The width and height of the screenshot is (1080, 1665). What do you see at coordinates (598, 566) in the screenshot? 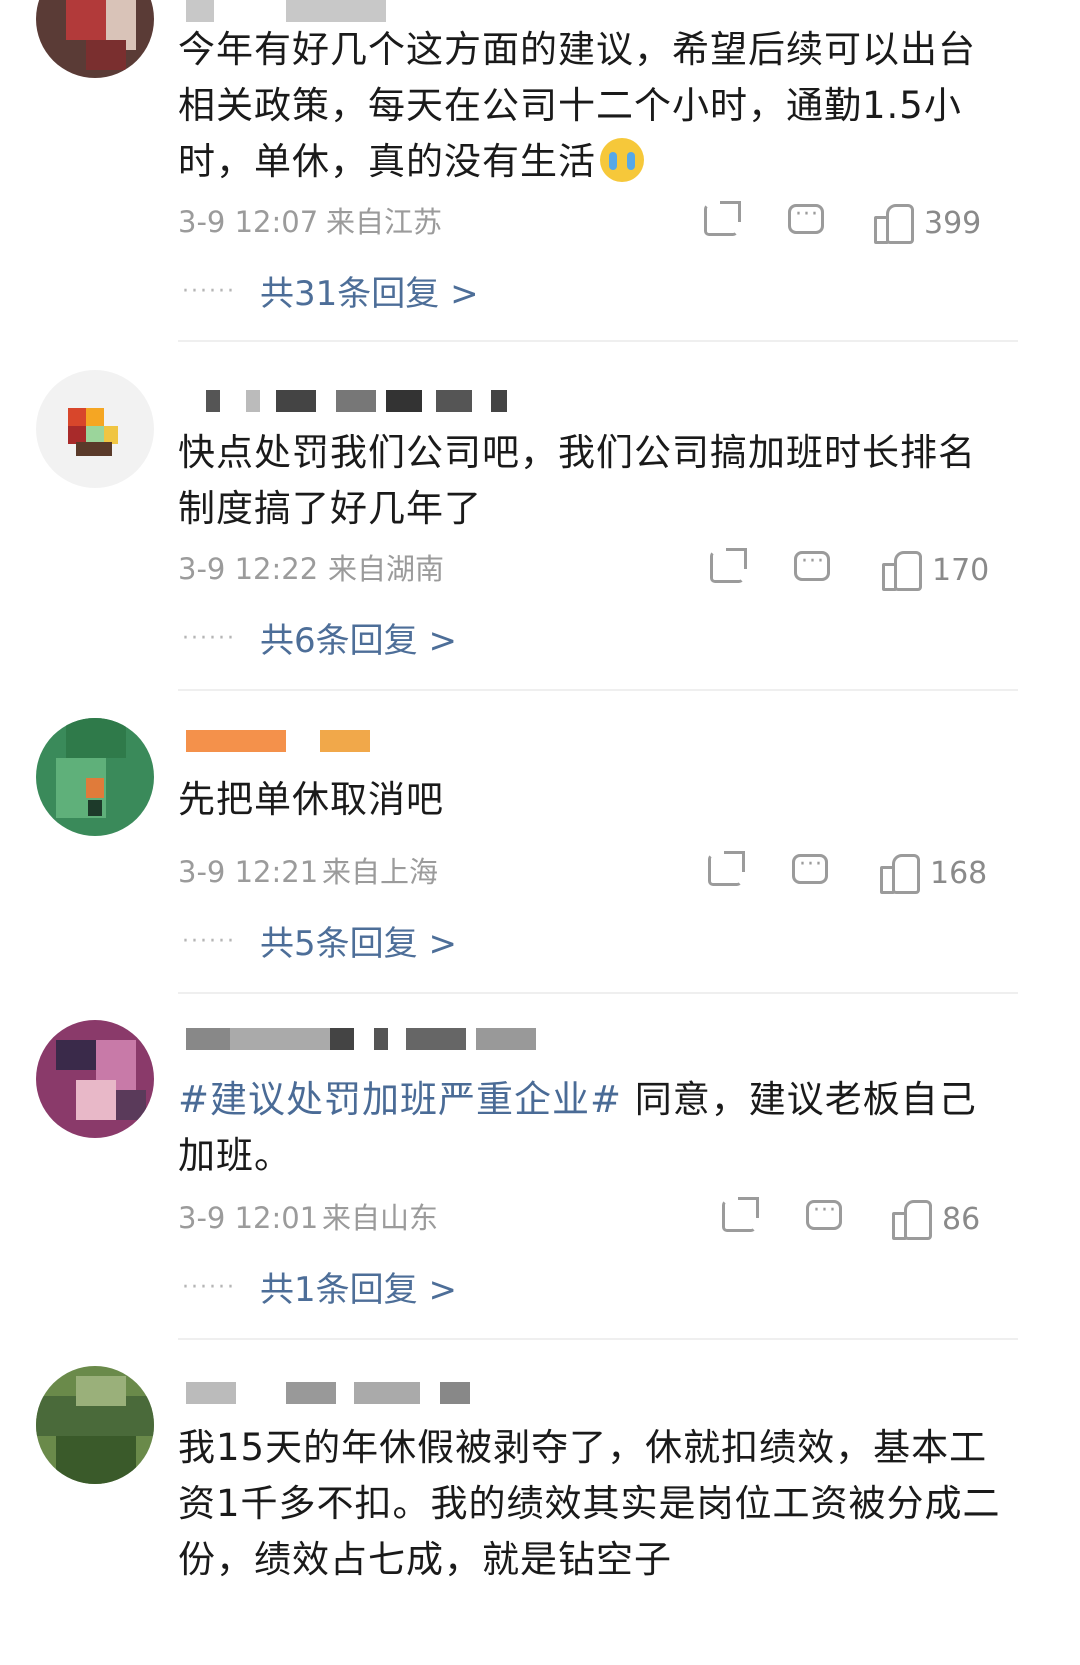
I see `comment-meta: 3-9 12:22 来自湖南 170` at bounding box center [598, 566].